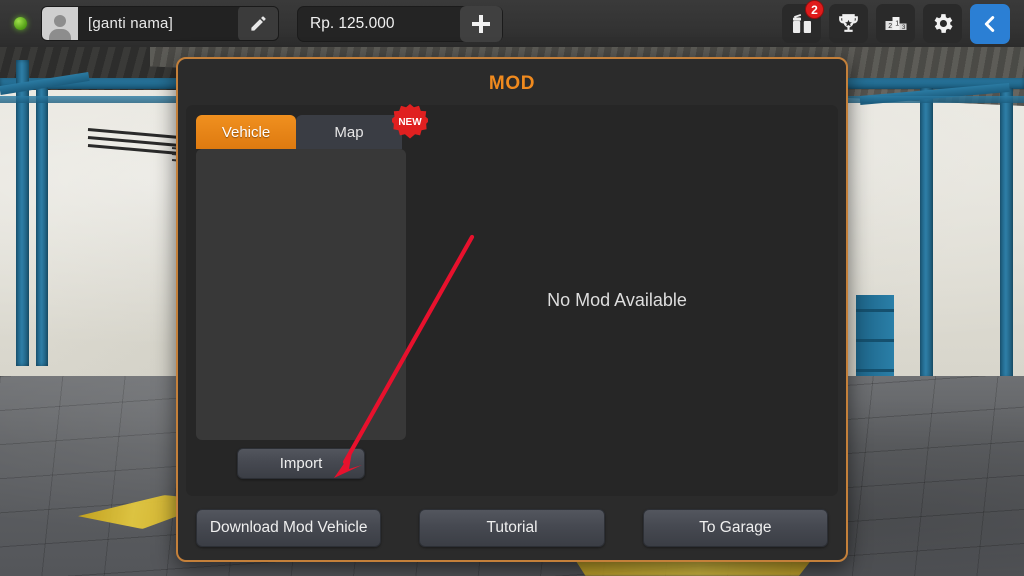  Describe the element at coordinates (130, 23) in the screenshot. I see `player-name-label: [ganti nama]` at that location.